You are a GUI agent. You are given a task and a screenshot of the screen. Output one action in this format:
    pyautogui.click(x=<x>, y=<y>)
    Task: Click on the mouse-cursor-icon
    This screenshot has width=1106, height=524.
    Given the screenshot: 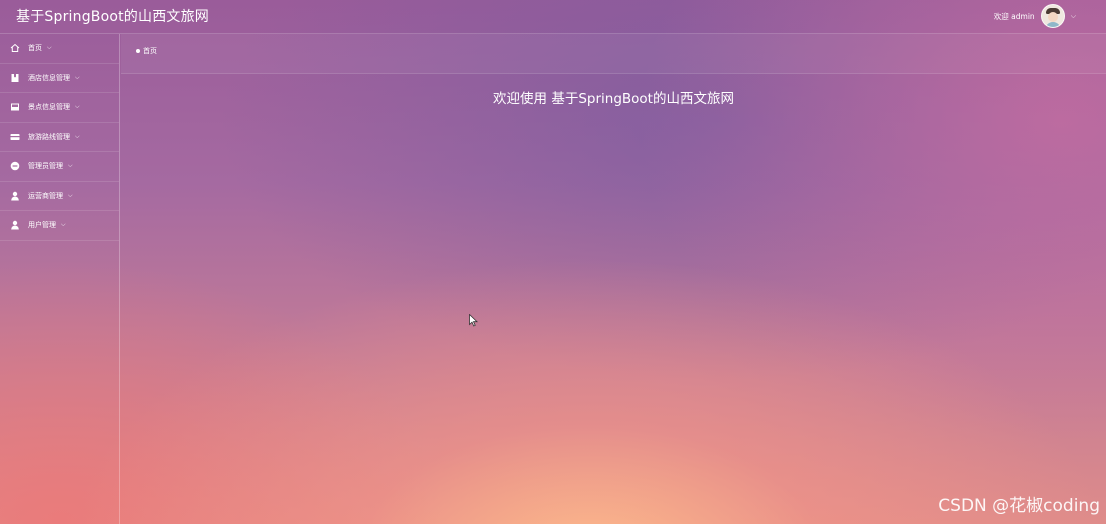 What is the action you would take?
    pyautogui.click(x=473, y=321)
    